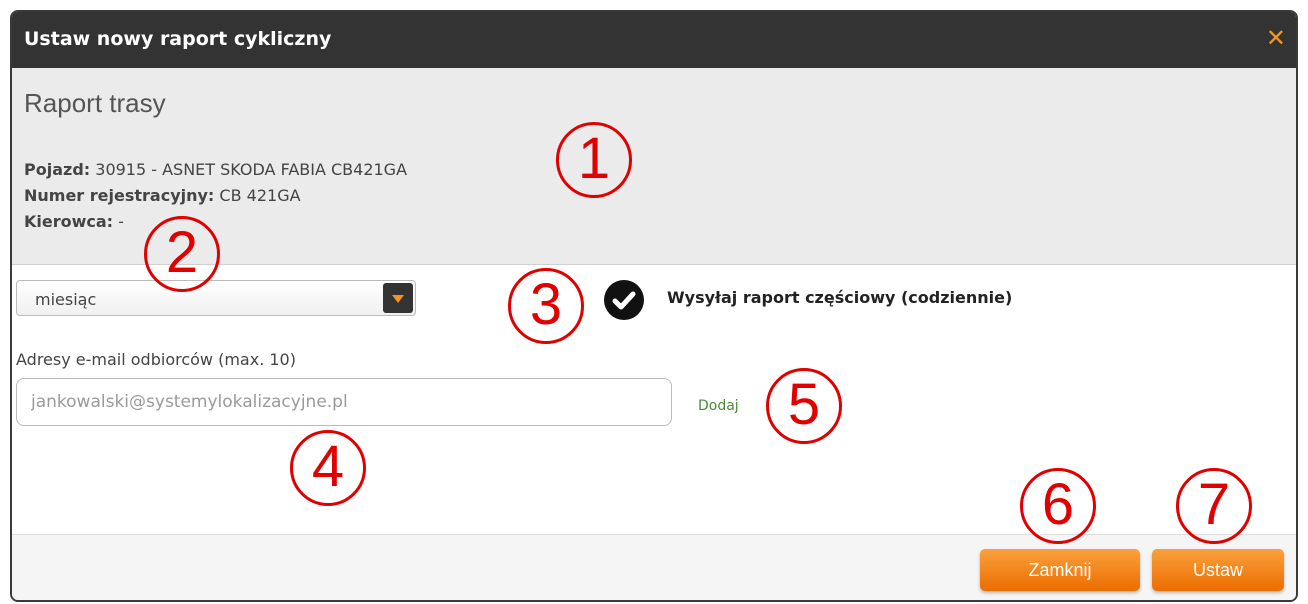  Describe the element at coordinates (249, 169) in the screenshot. I see `vehicle-value: 30915 - ASNET SKODA FABIA CB421GA` at that location.